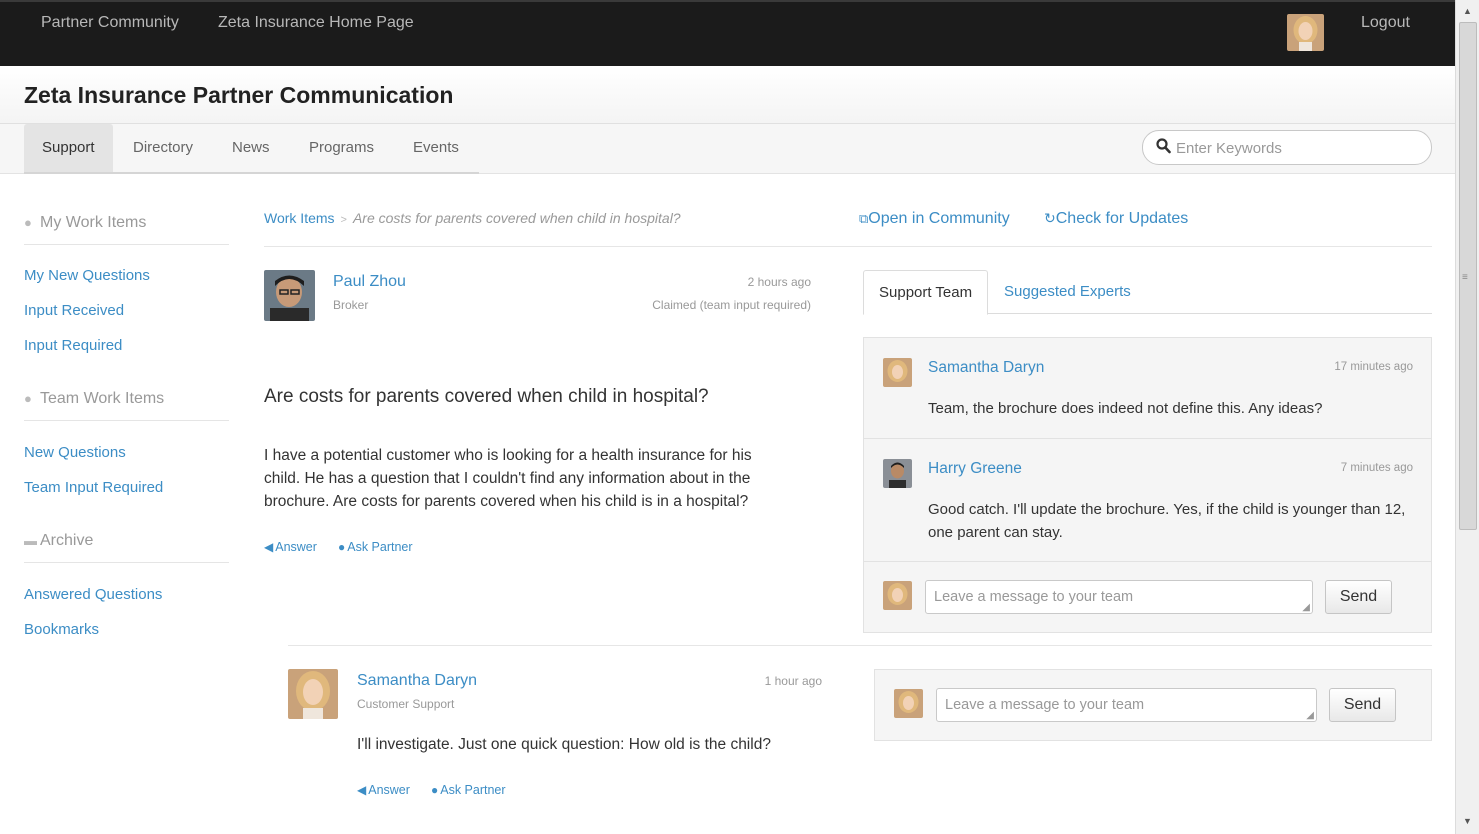  Describe the element at coordinates (1147, 292) in the screenshot. I see `right-panel-tabs: Support Team Suggested Experts` at that location.